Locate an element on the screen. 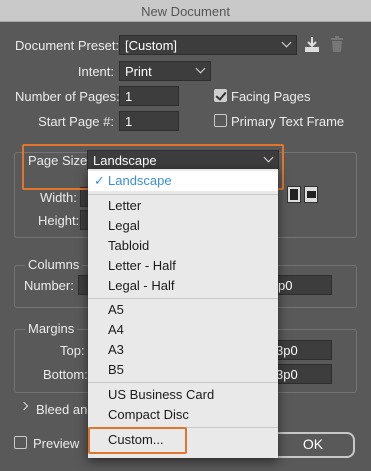  margin-outside-input: 3p0 is located at coordinates (301, 374).